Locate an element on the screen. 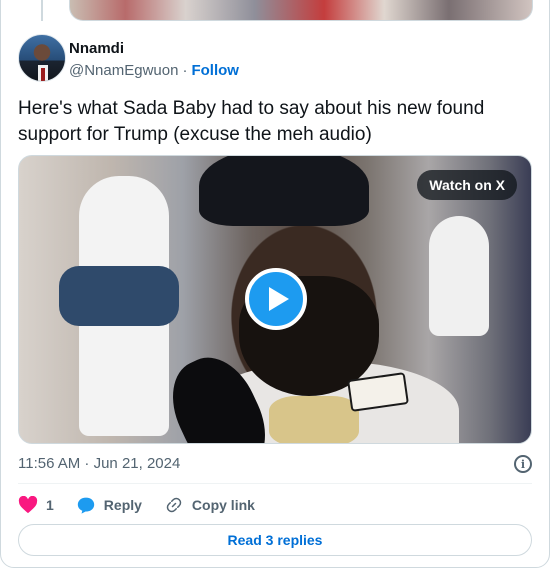  thread-line is located at coordinates (42, 10).